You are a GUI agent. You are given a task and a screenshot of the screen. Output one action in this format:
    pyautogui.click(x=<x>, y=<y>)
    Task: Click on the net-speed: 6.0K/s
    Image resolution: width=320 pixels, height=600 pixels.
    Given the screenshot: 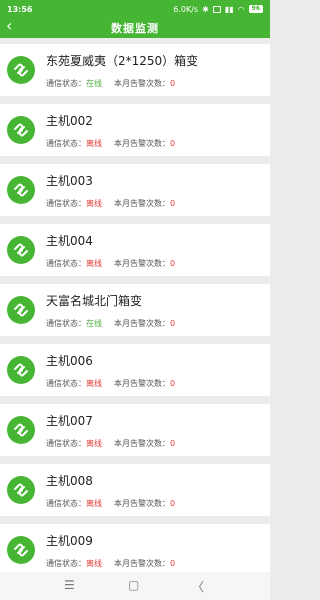 What is the action you would take?
    pyautogui.click(x=186, y=9)
    